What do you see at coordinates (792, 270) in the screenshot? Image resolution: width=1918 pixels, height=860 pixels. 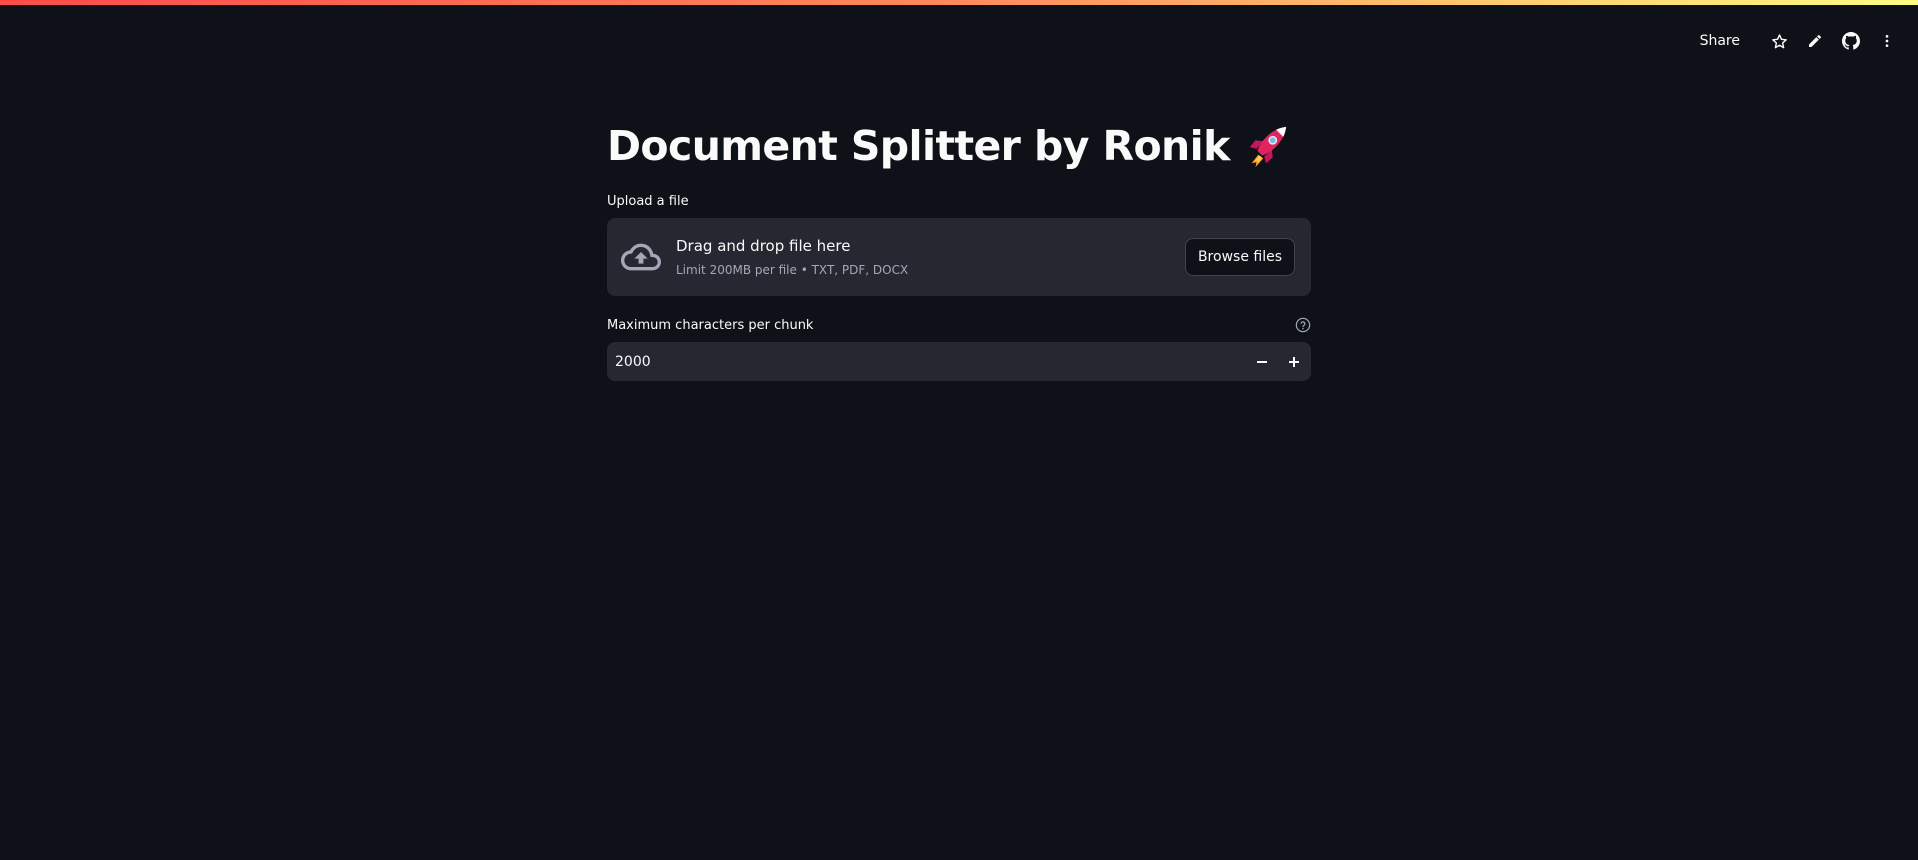 I see `dropzone-subtitle: Limit 200MB per file • TXT, PDF, DOCX` at bounding box center [792, 270].